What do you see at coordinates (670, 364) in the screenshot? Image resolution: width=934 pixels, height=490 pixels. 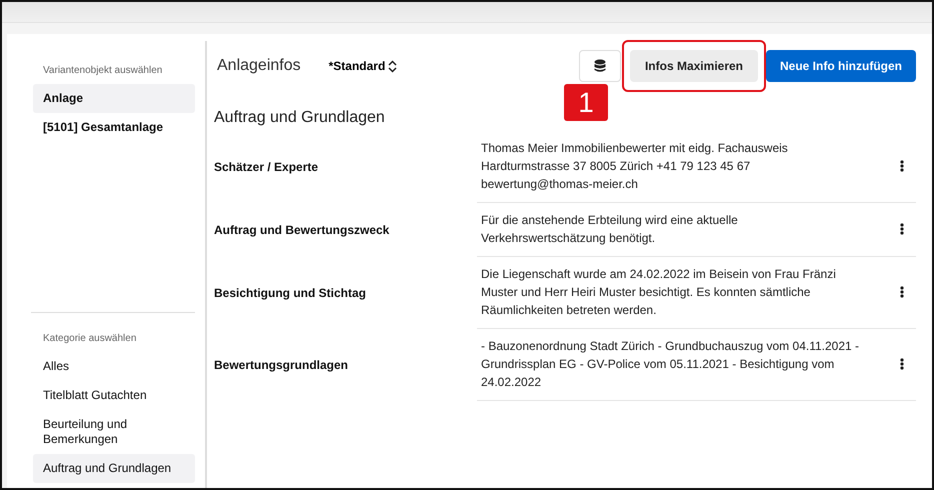 I see `field-value: - Bauzonenordnung Stadt Zürich - Grundbuchauszug vom 04.11.2021 - Grundrissplan EG - GV-Police vom 05.11.2021 - Besichtigung vom 24.02.2022` at bounding box center [670, 364].